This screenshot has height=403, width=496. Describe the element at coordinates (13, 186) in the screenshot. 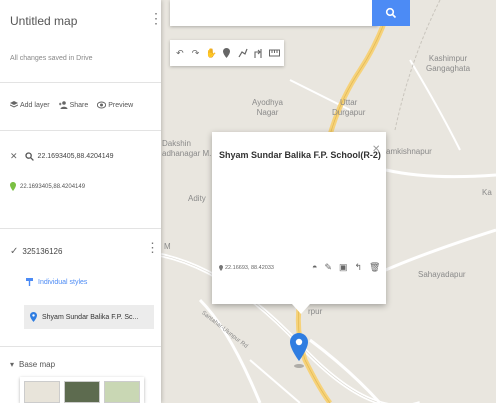

I see `marker-green-icon` at that location.